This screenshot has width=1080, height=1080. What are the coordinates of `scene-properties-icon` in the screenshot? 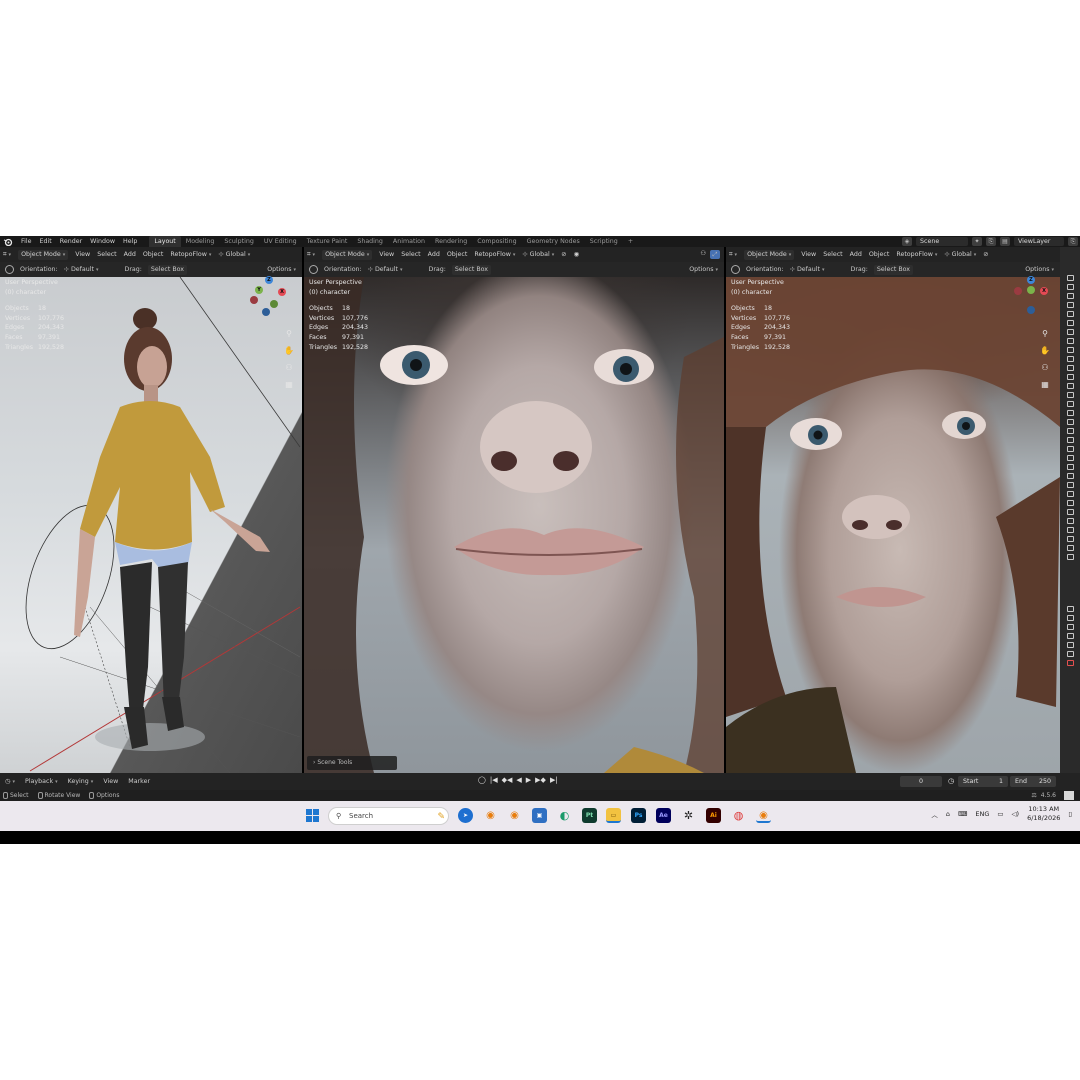 It's located at (1070, 645).